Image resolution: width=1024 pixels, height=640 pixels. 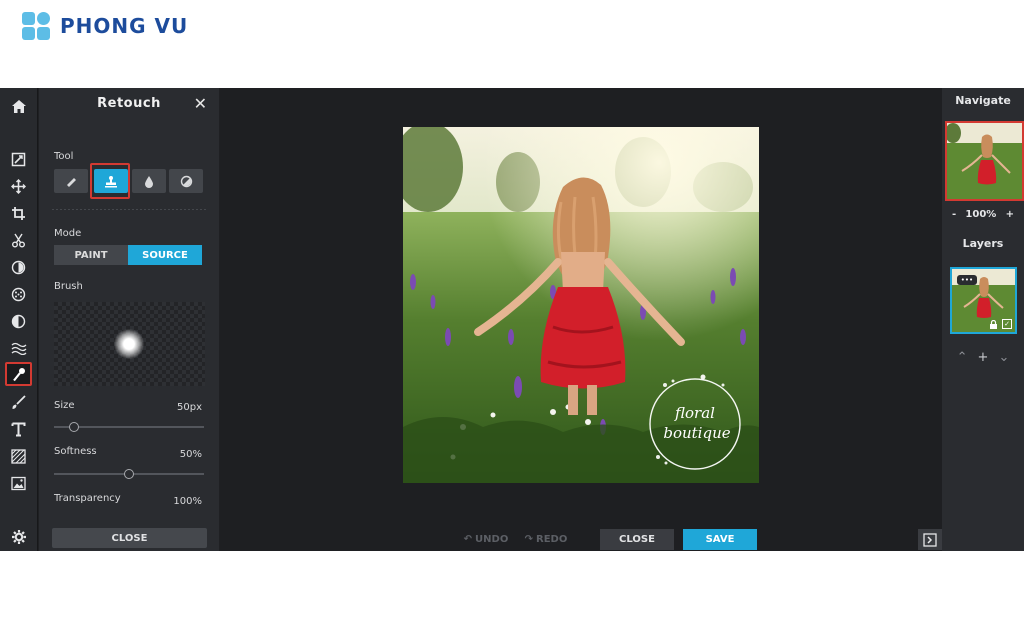 I want to click on left-toolbar, so click(x=19, y=319).